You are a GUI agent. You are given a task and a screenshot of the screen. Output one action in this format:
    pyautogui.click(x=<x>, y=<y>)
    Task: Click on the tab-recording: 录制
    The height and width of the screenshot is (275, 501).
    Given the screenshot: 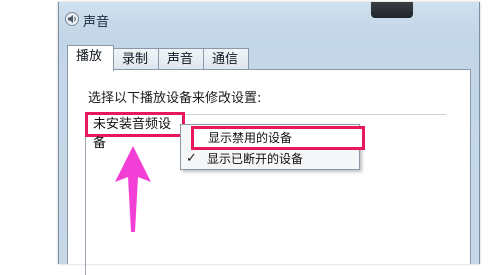 What is the action you would take?
    pyautogui.click(x=136, y=58)
    